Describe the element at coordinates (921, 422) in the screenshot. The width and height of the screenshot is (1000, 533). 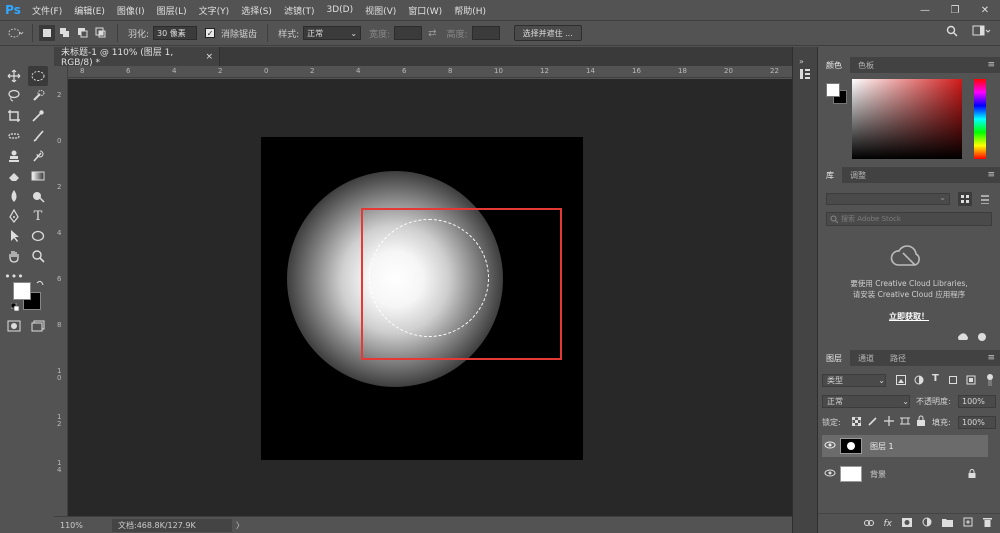
I see `lock-all-icon` at that location.